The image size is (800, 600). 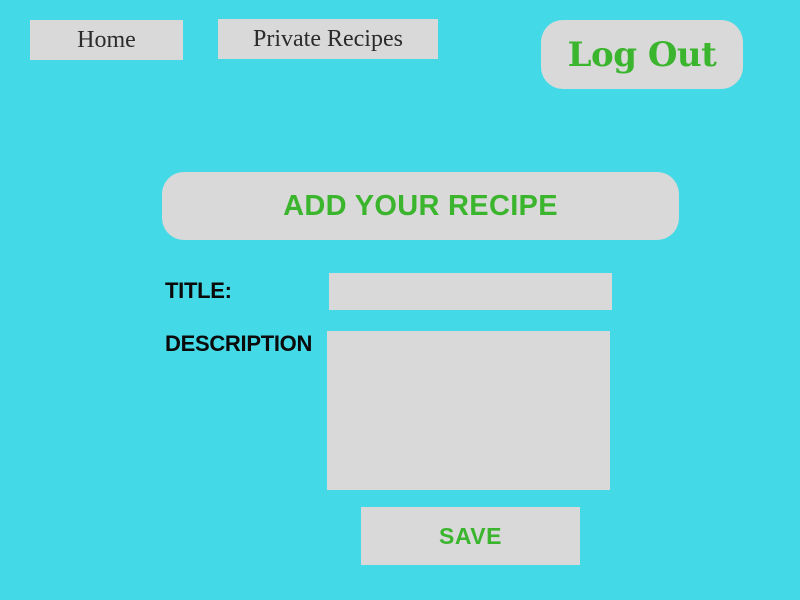 What do you see at coordinates (642, 54) in the screenshot?
I see `logout-button: Log Out` at bounding box center [642, 54].